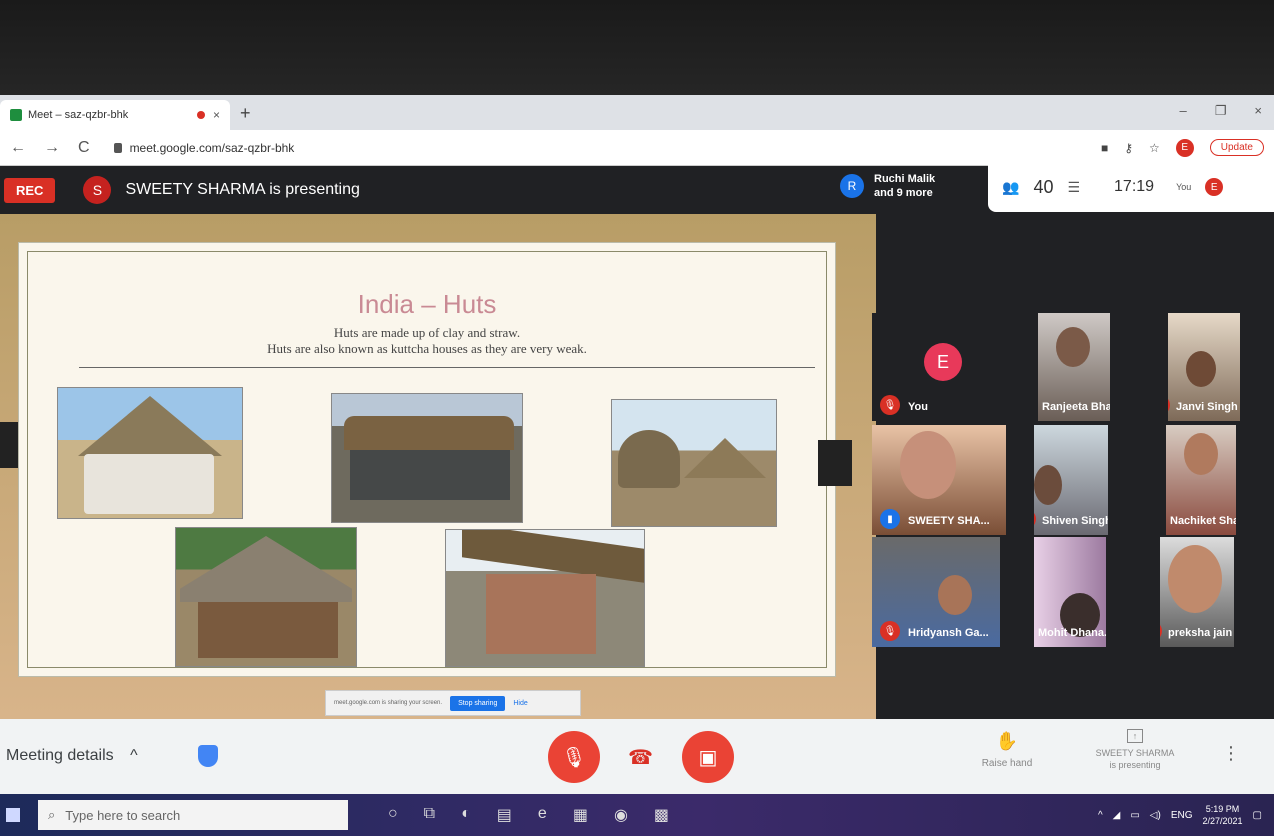  I want to click on participant-tile: 🎙 preksha jain, so click(1197, 592).